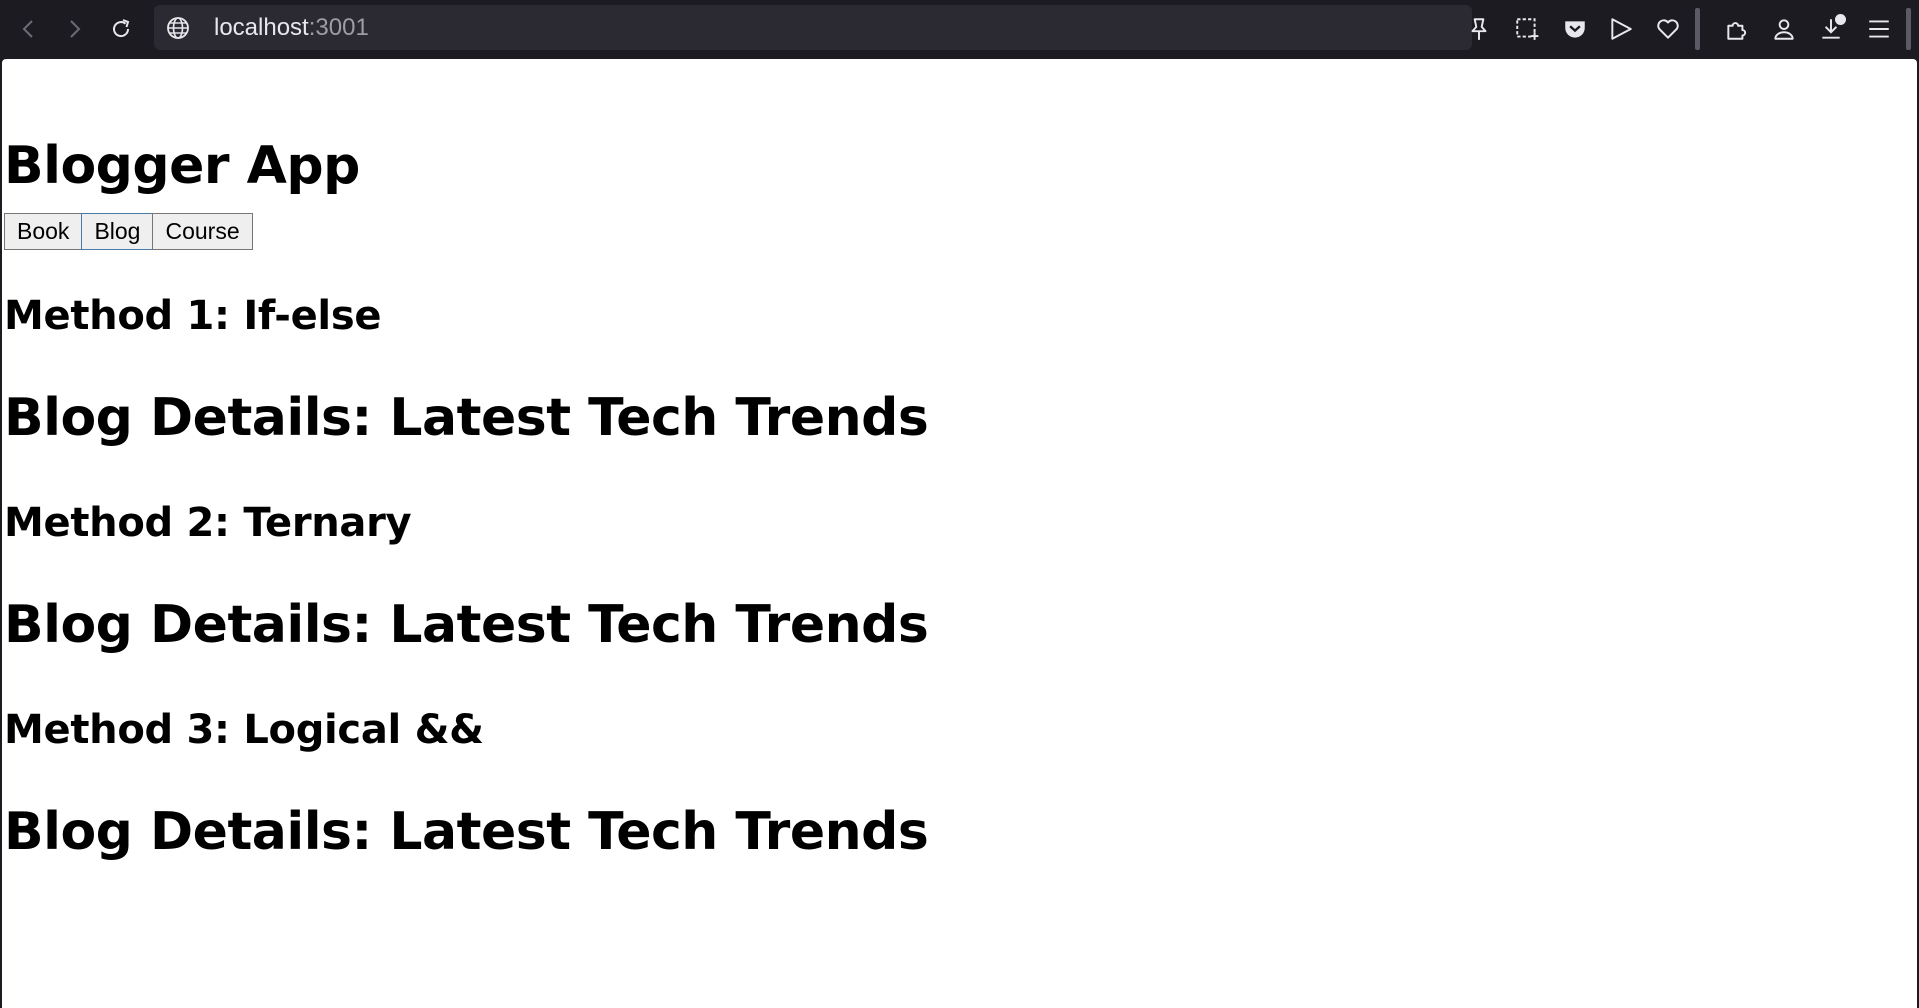 This screenshot has width=1919, height=1008. What do you see at coordinates (193, 316) in the screenshot?
I see `method-1-heading: Method 1: If-else` at bounding box center [193, 316].